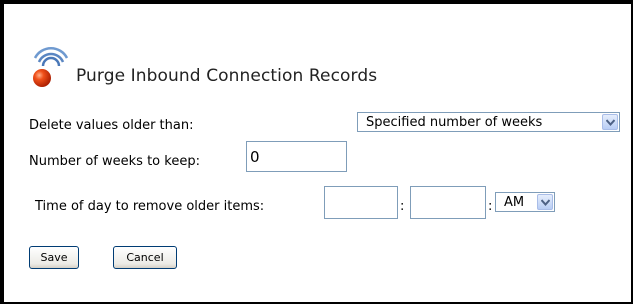 This screenshot has height=304, width=633. Describe the element at coordinates (145, 257) in the screenshot. I see `cancel-button: Cancel` at that location.